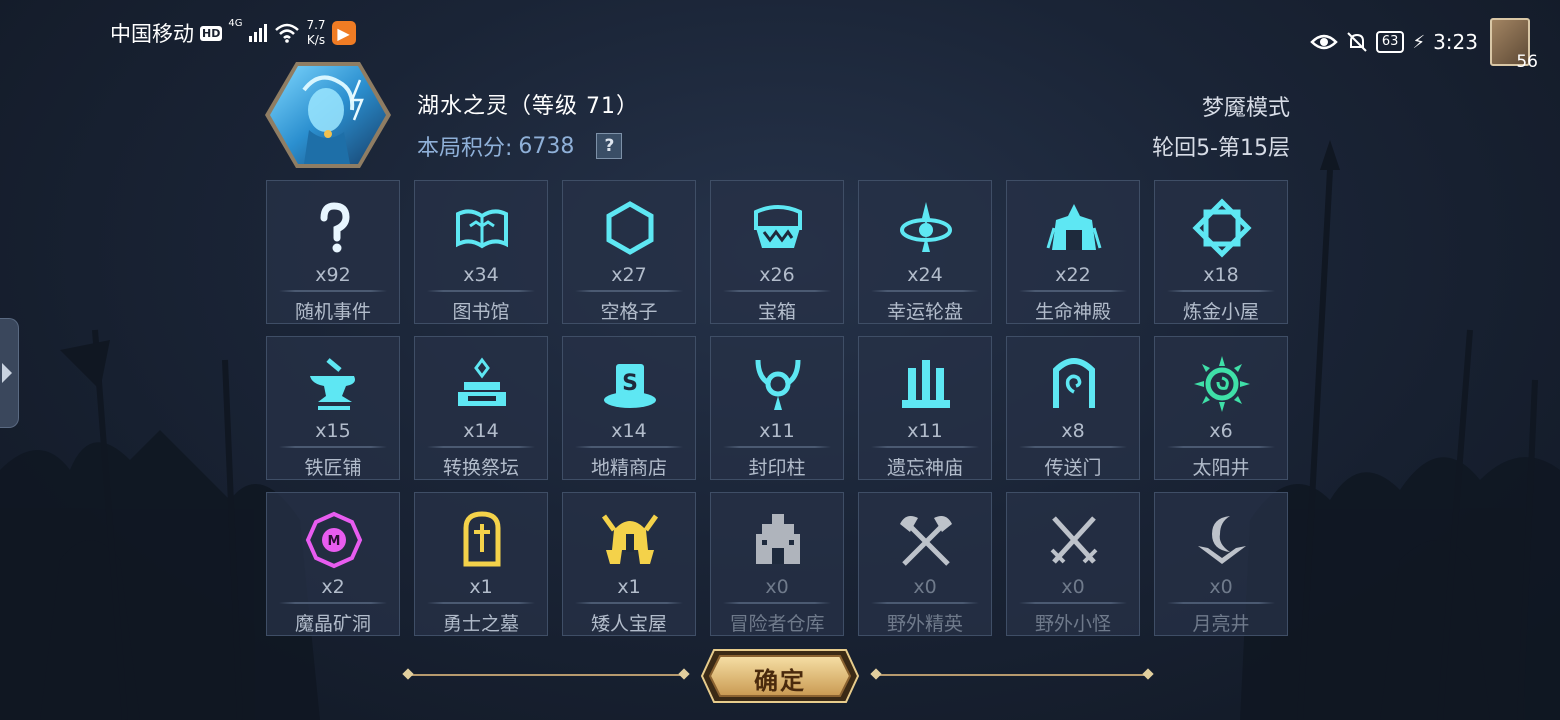  I want to click on event-tile: x92 随机事件, so click(333, 252).